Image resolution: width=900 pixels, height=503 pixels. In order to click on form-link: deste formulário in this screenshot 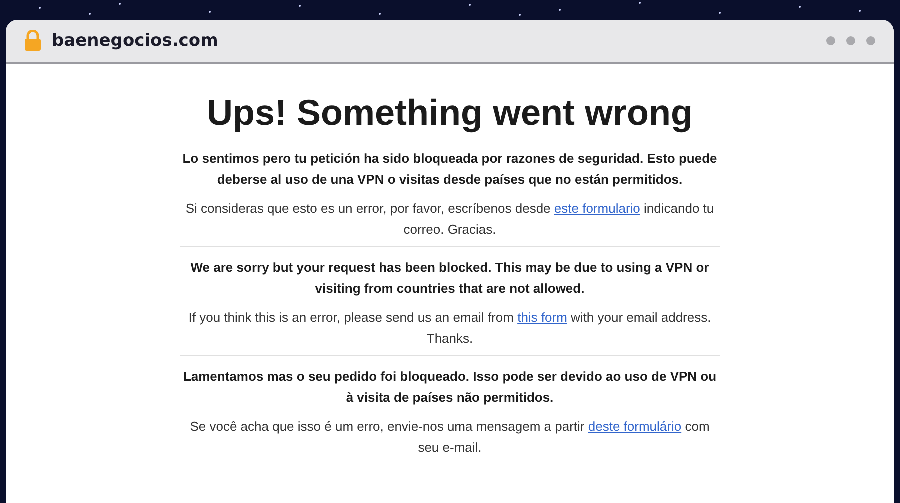, I will do `click(635, 426)`.